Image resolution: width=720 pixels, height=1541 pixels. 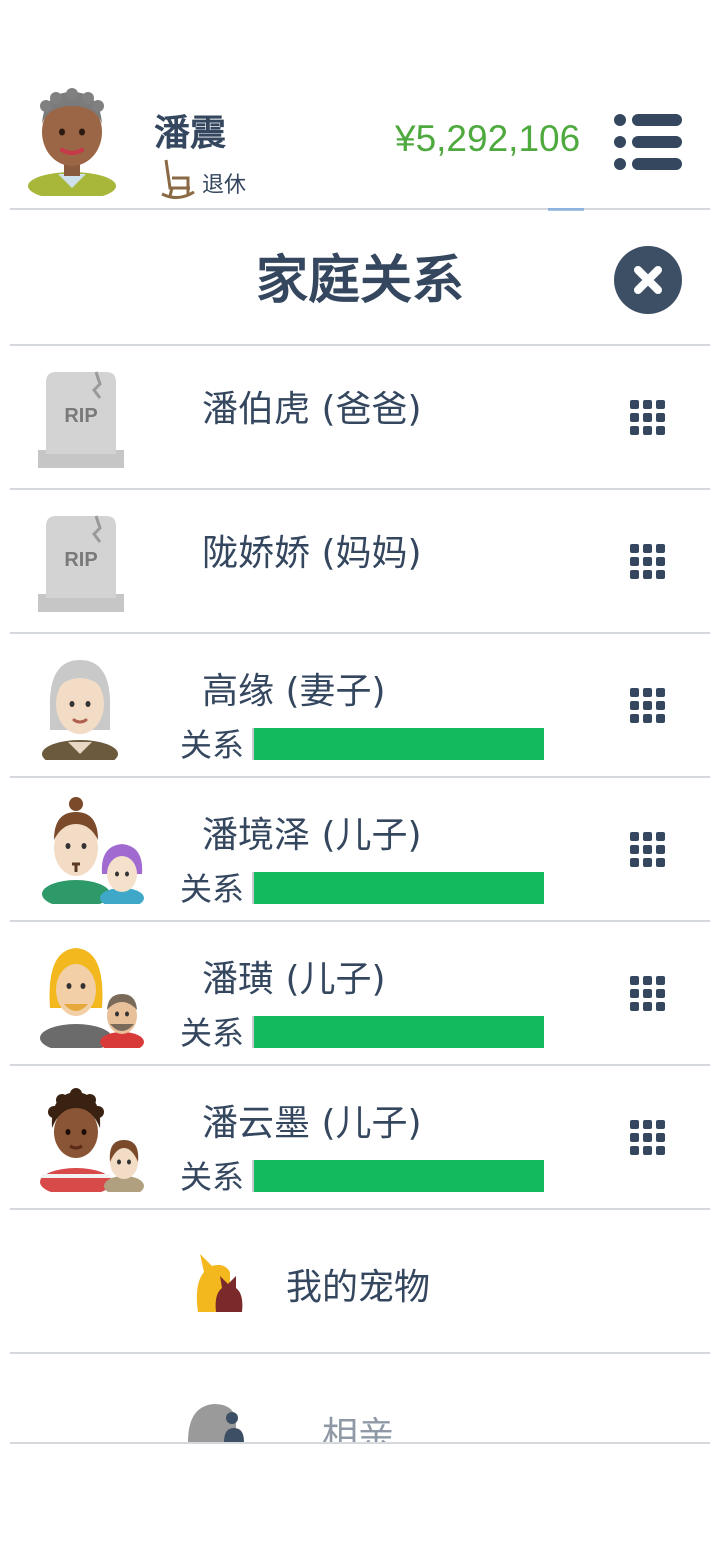 I want to click on family-row-wife: 高缘 (妻子) 关系, so click(x=360, y=706).